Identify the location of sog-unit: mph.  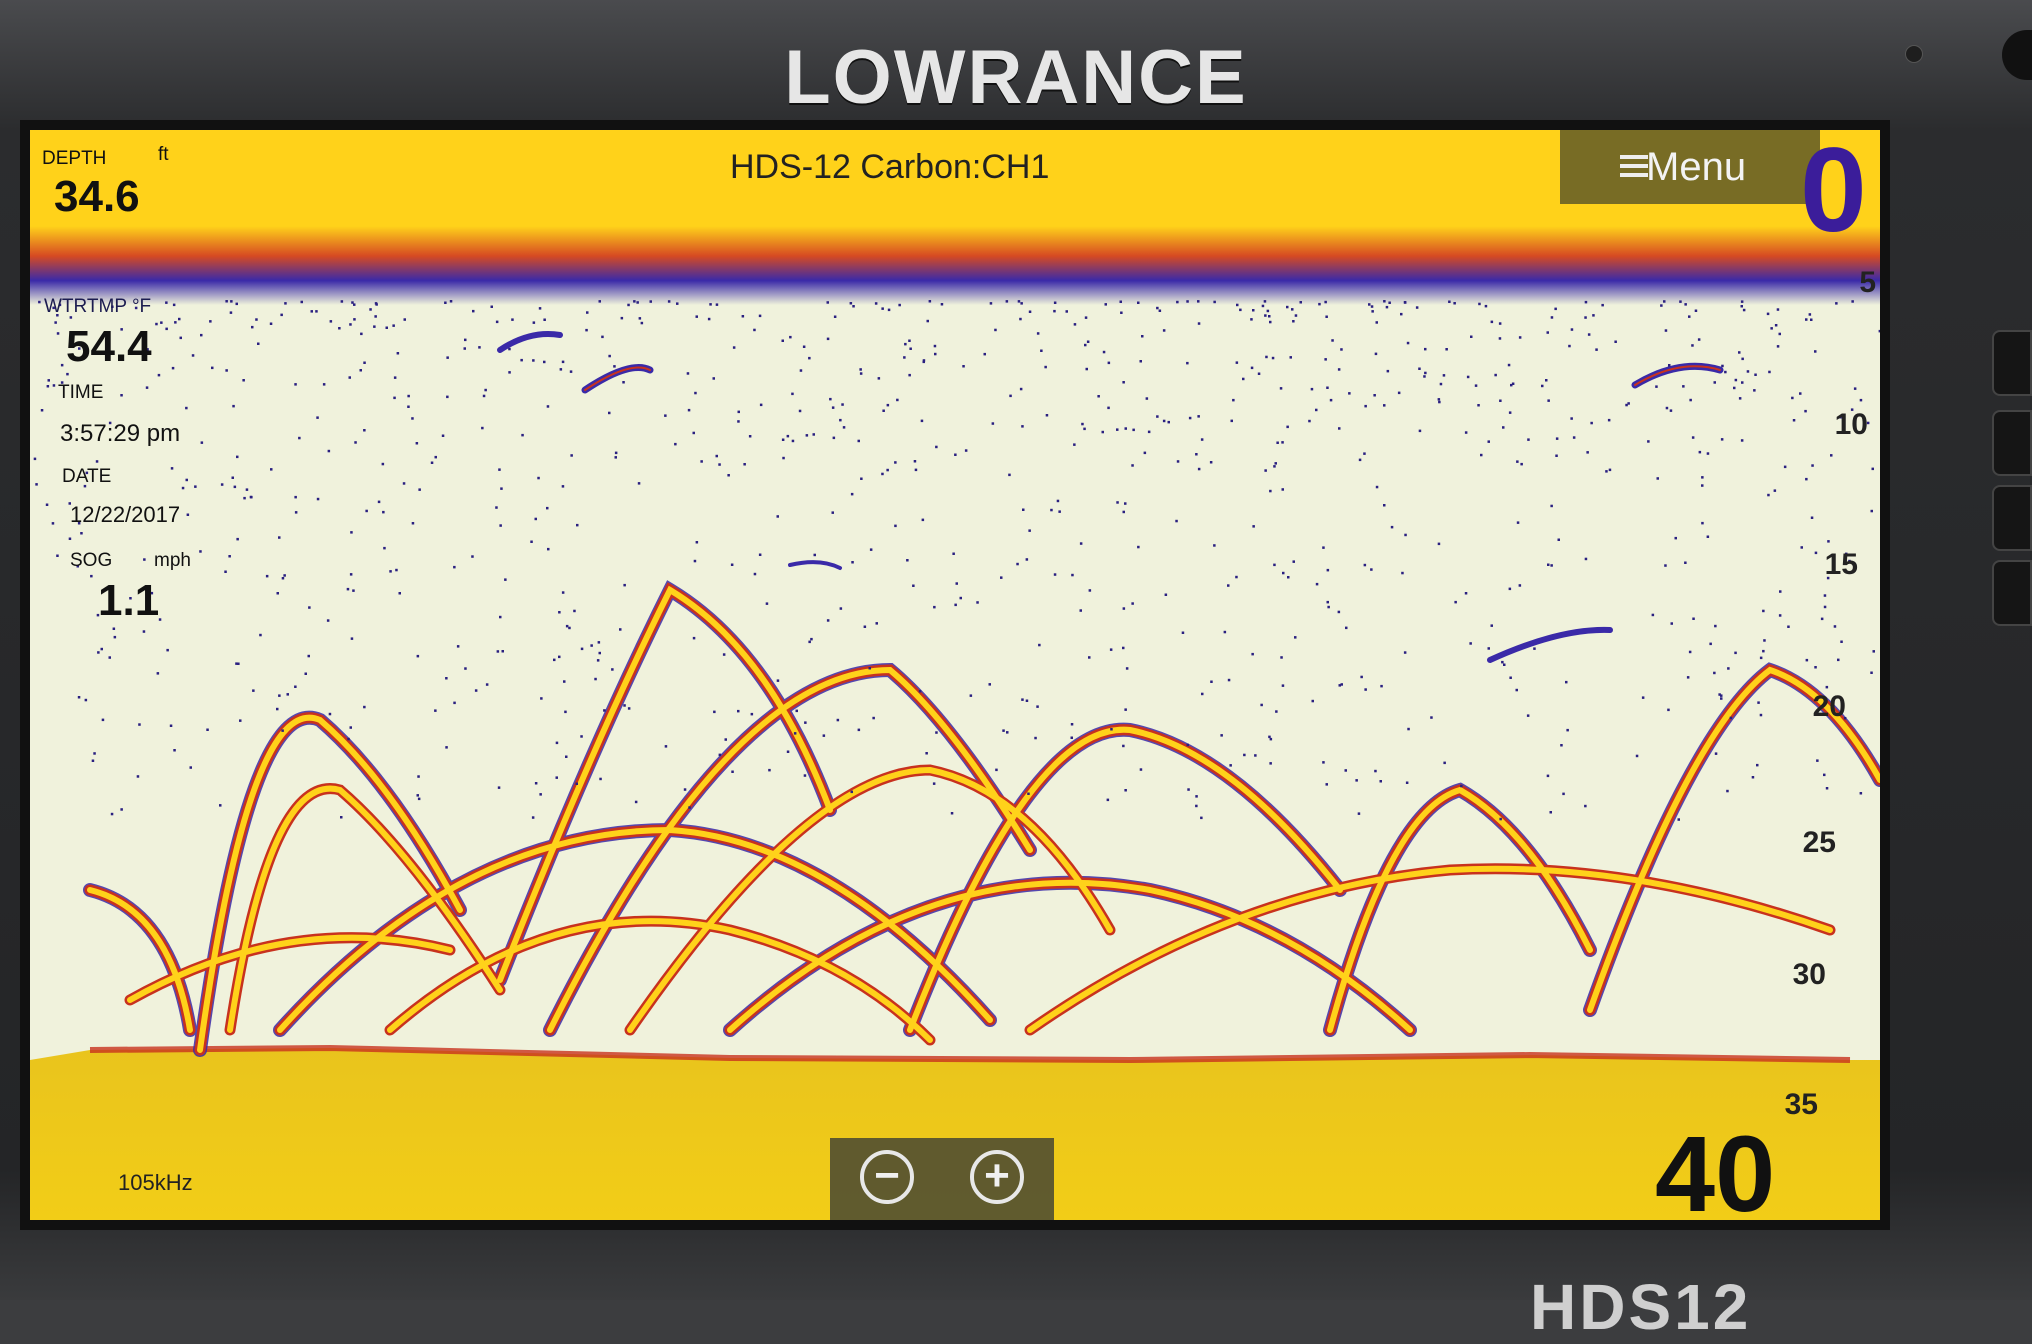
(172, 560).